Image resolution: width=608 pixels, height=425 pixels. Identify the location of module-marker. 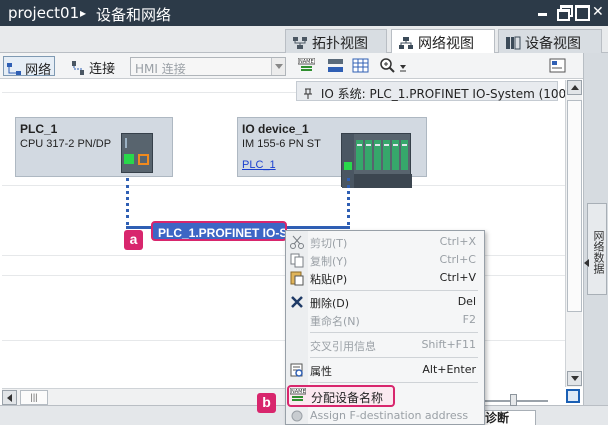
(126, 143).